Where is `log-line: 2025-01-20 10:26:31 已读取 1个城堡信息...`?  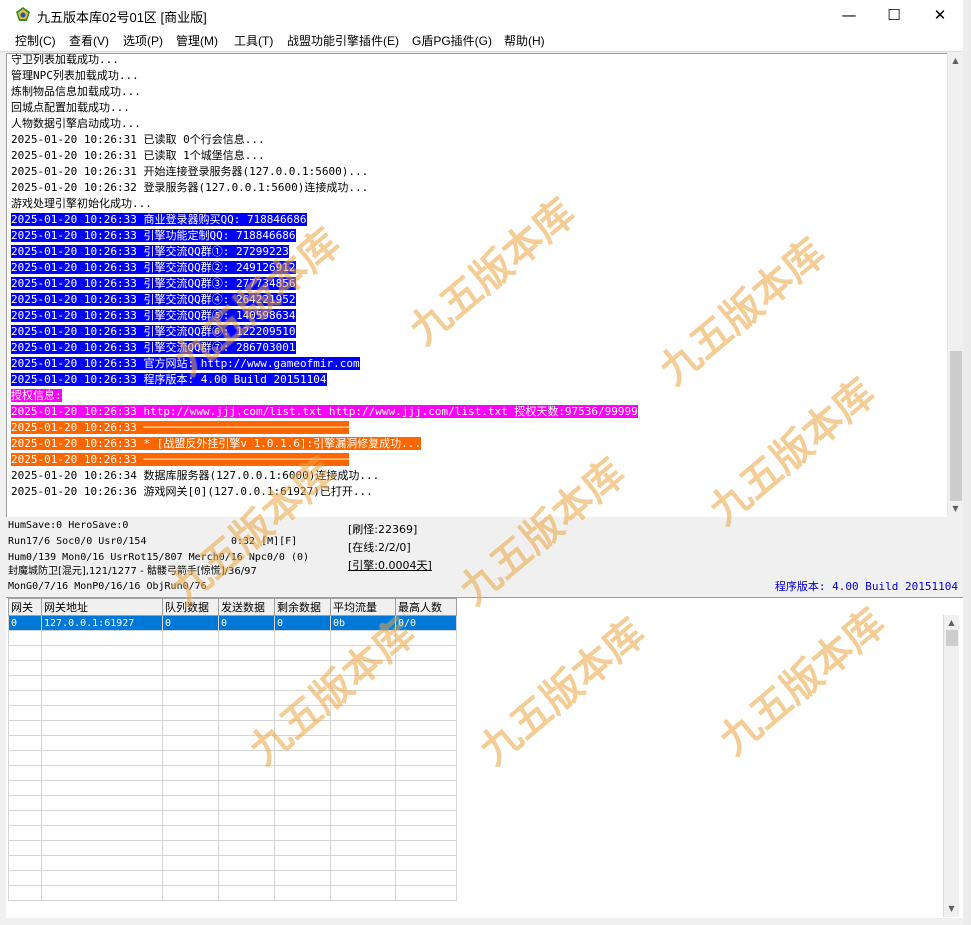 log-line: 2025-01-20 10:26:31 已读取 1个城堡信息... is located at coordinates (138, 156).